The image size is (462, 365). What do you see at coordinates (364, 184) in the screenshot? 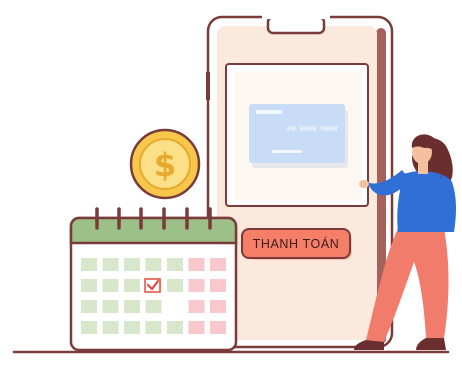
I see `hand` at bounding box center [364, 184].